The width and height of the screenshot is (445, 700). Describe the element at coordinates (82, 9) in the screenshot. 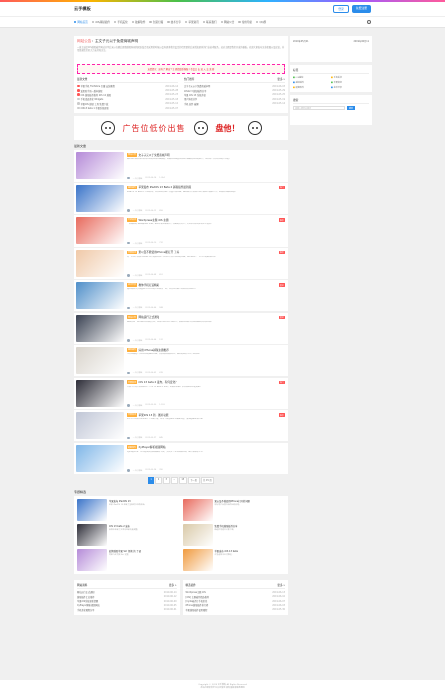

I see `site-logo: 云手模板` at that location.